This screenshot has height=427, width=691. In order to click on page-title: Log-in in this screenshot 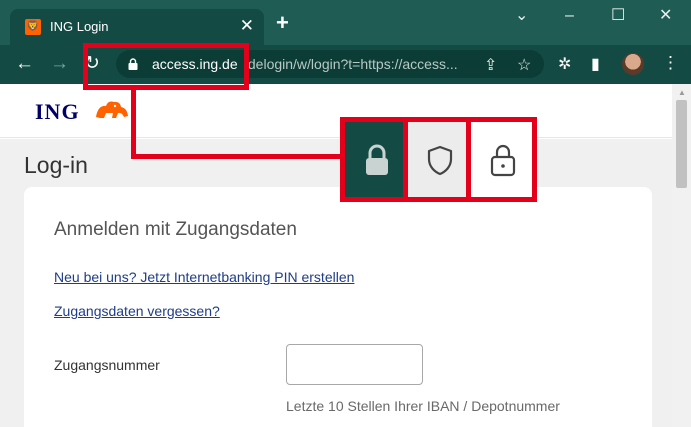, I will do `click(56, 165)`.